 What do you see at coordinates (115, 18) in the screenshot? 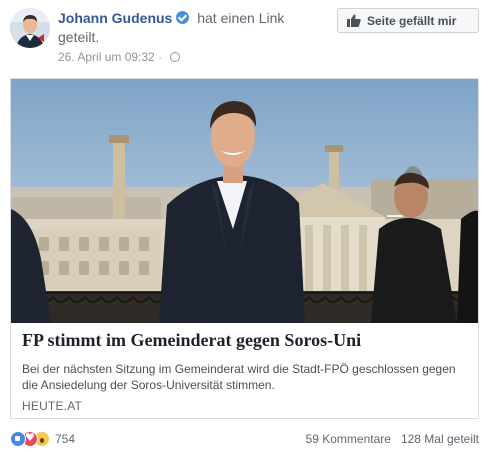
I see `author-name-link: Johann Gudenus` at bounding box center [115, 18].